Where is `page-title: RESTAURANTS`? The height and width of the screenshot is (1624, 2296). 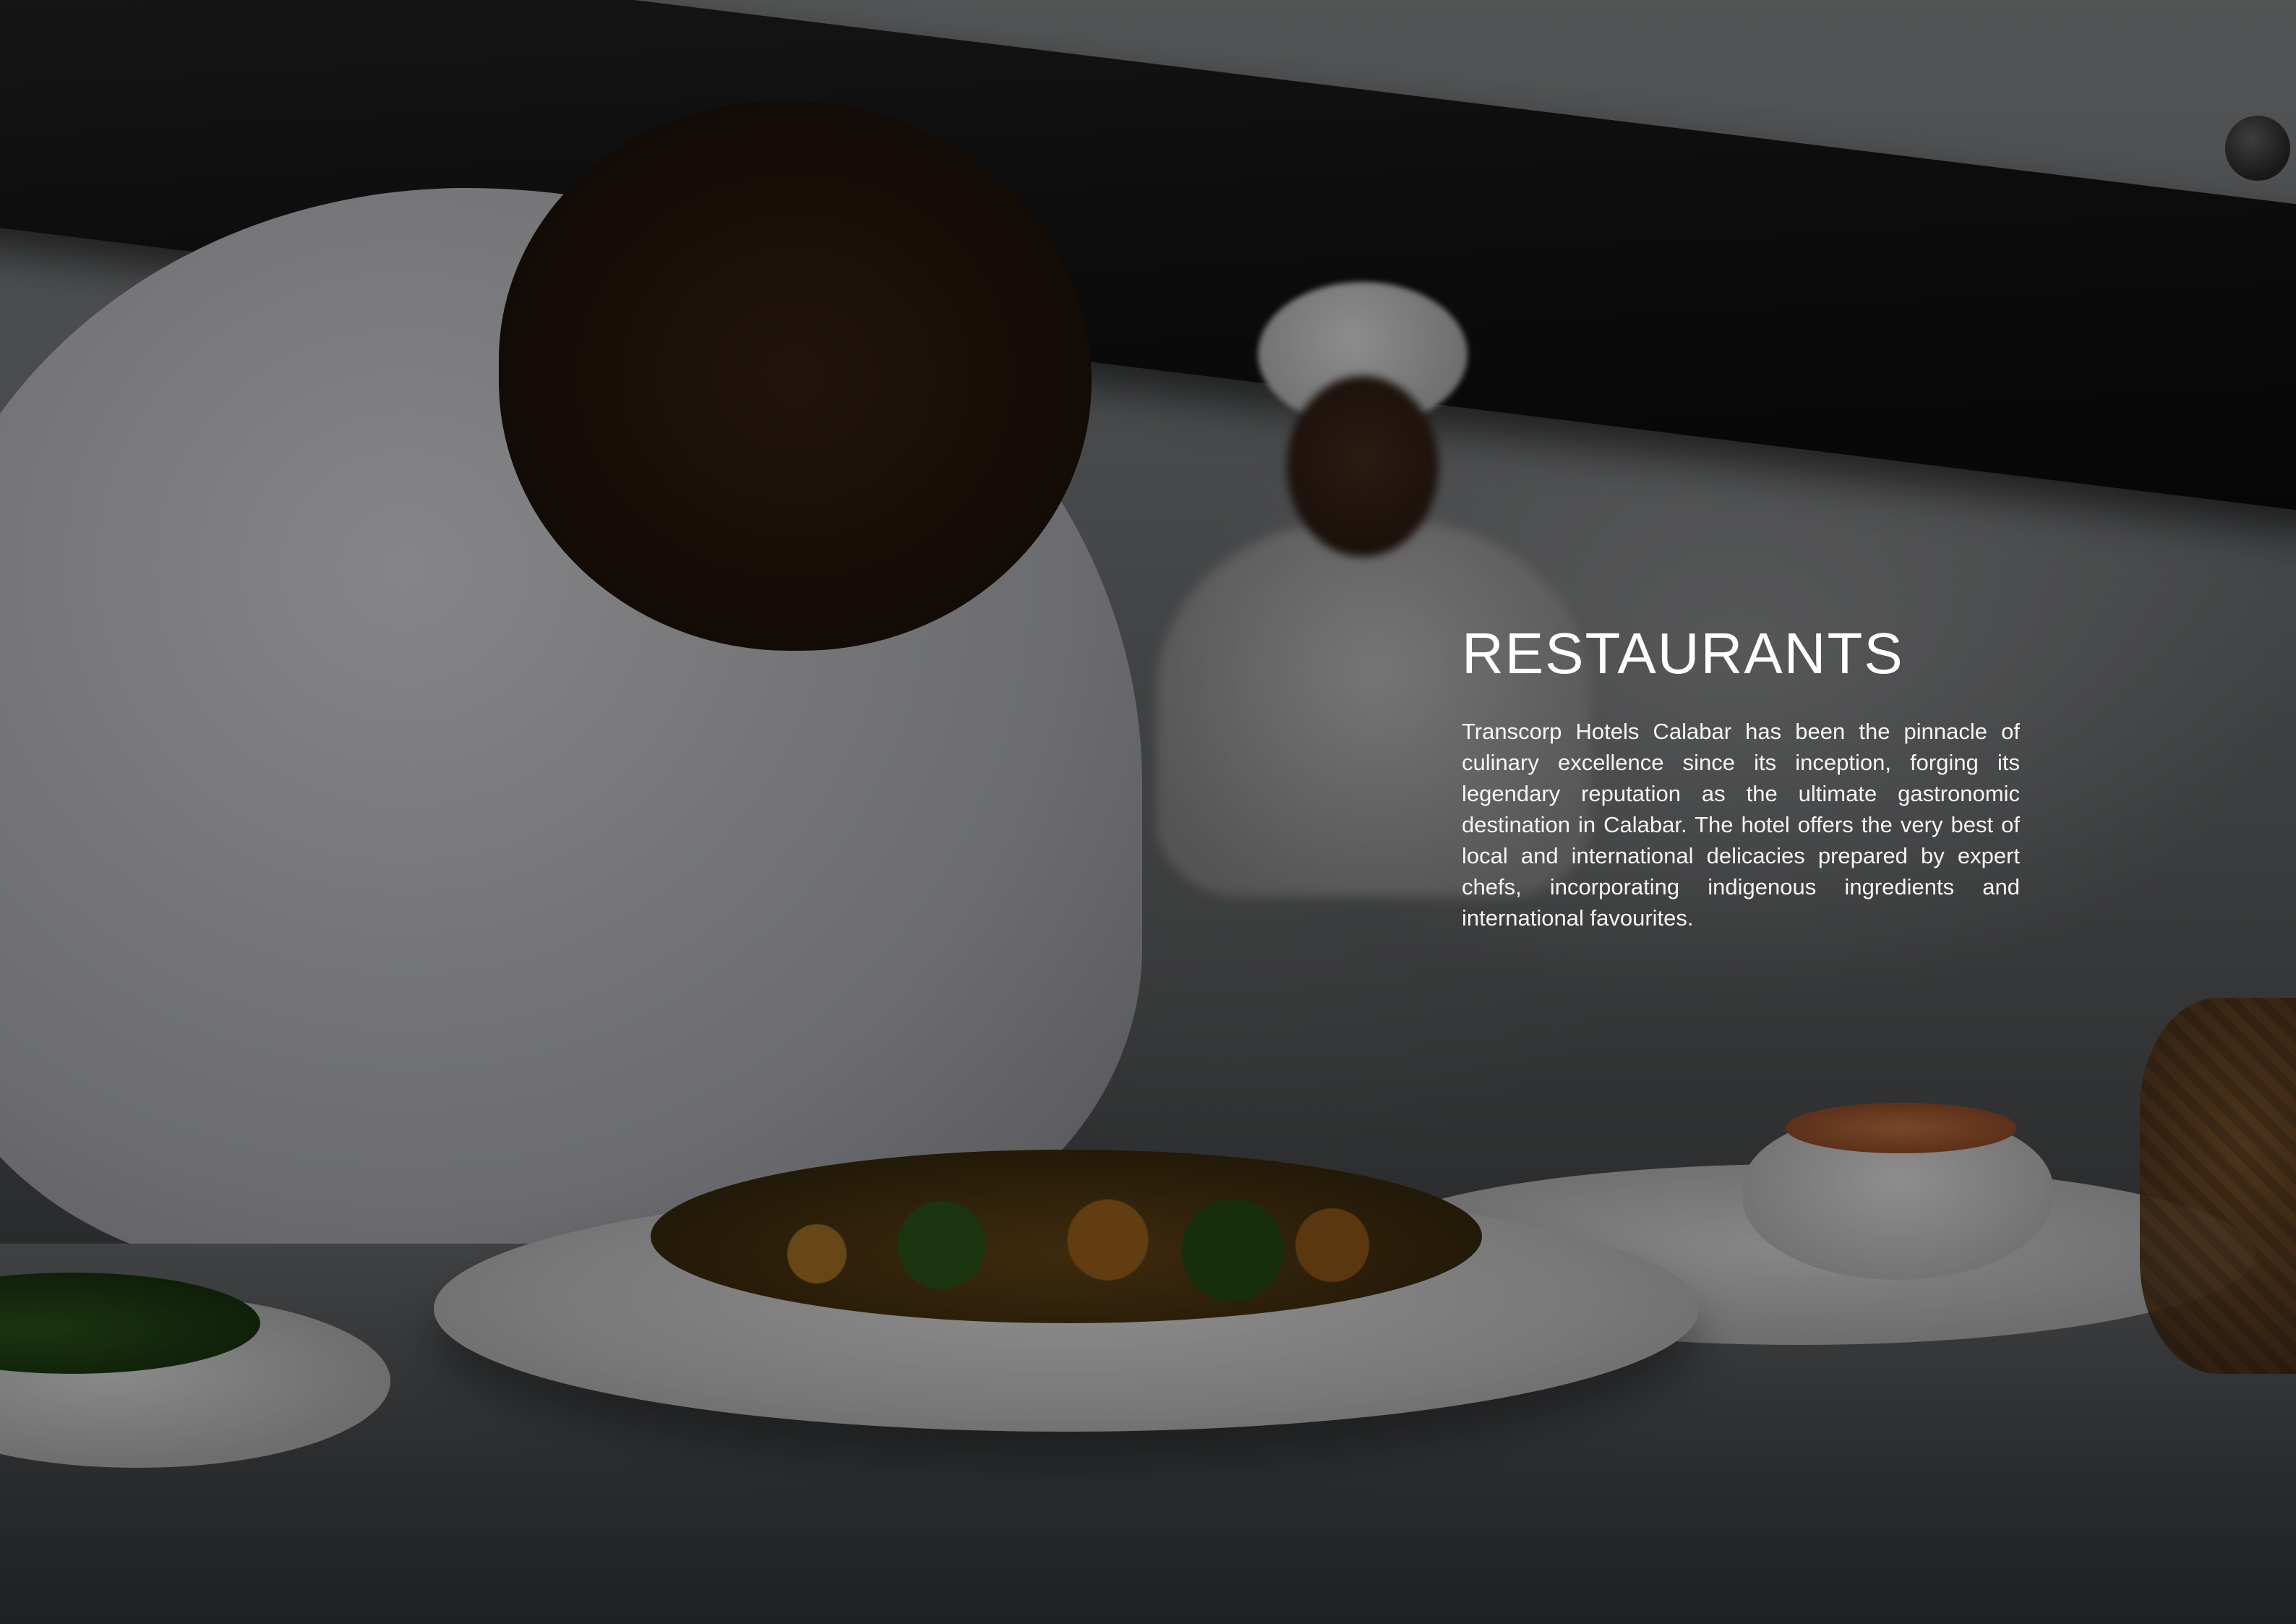
page-title: RESTAURANTS is located at coordinates (1683, 653).